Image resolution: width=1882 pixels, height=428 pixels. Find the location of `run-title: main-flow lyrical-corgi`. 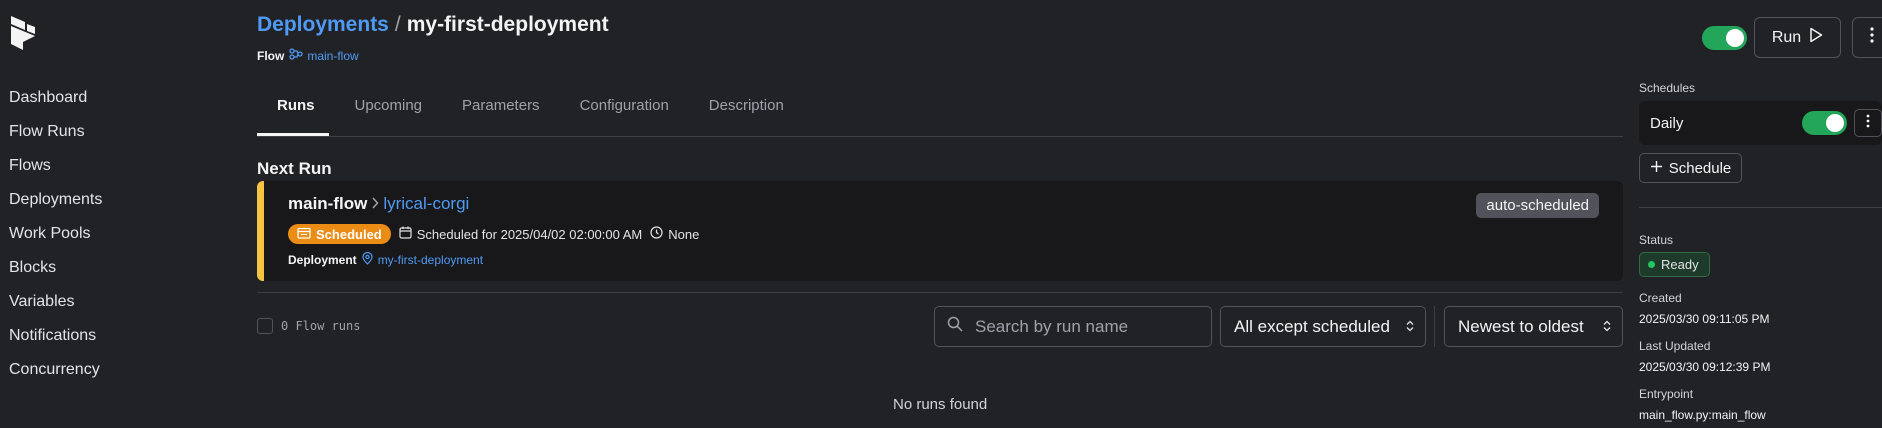

run-title: main-flow lyrical-corgi is located at coordinates (378, 204).